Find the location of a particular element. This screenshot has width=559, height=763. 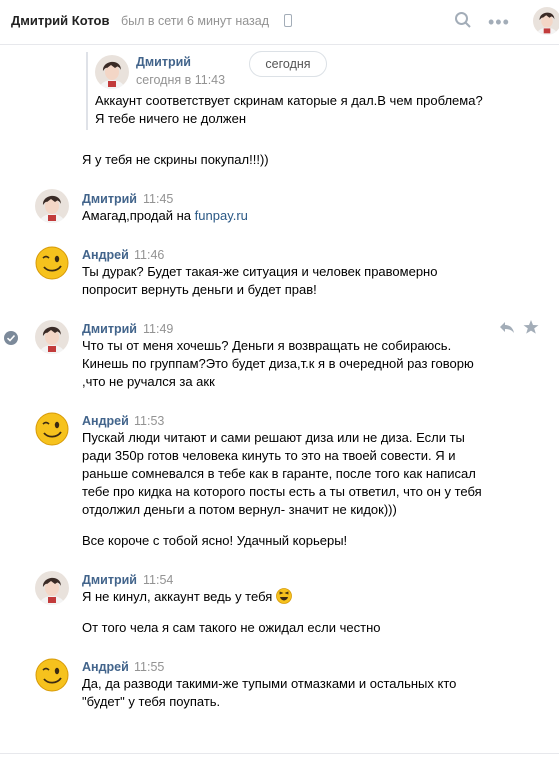

message-line: Я не кинул, аккаунт ведь у тебя is located at coordinates (187, 597).